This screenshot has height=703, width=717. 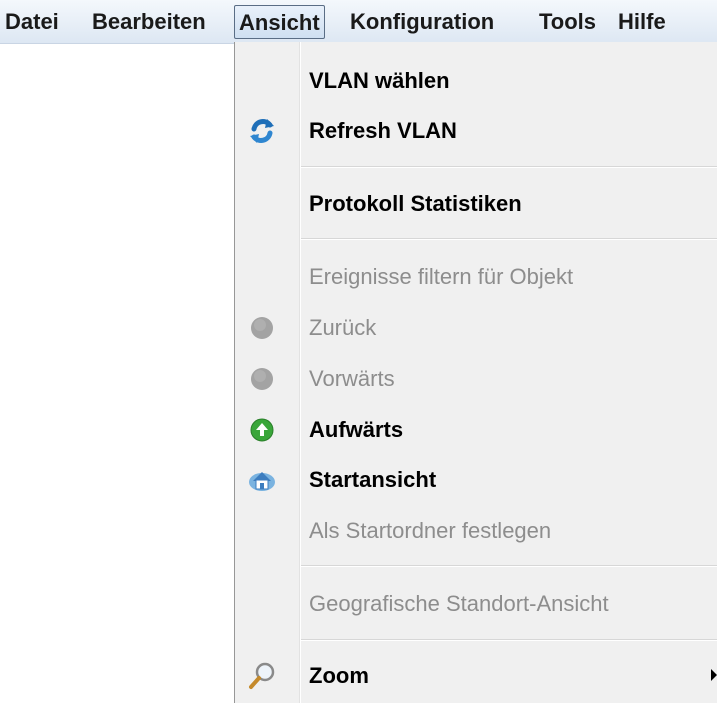 I want to click on menu-ansicht: Ansicht, so click(x=279, y=22).